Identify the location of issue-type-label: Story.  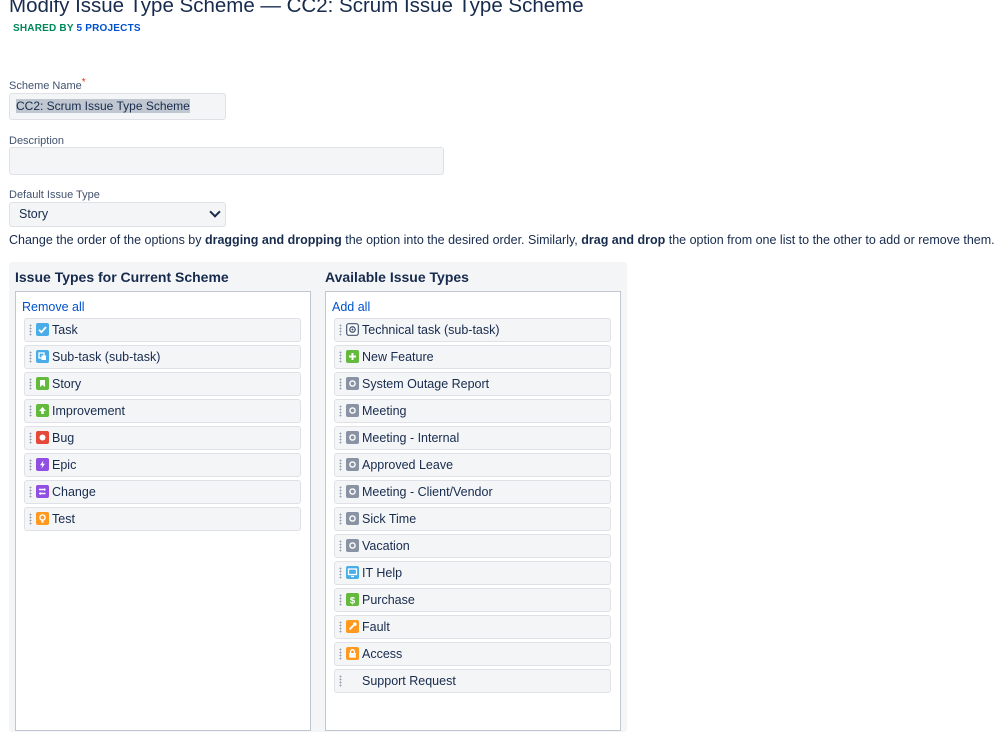
(67, 384).